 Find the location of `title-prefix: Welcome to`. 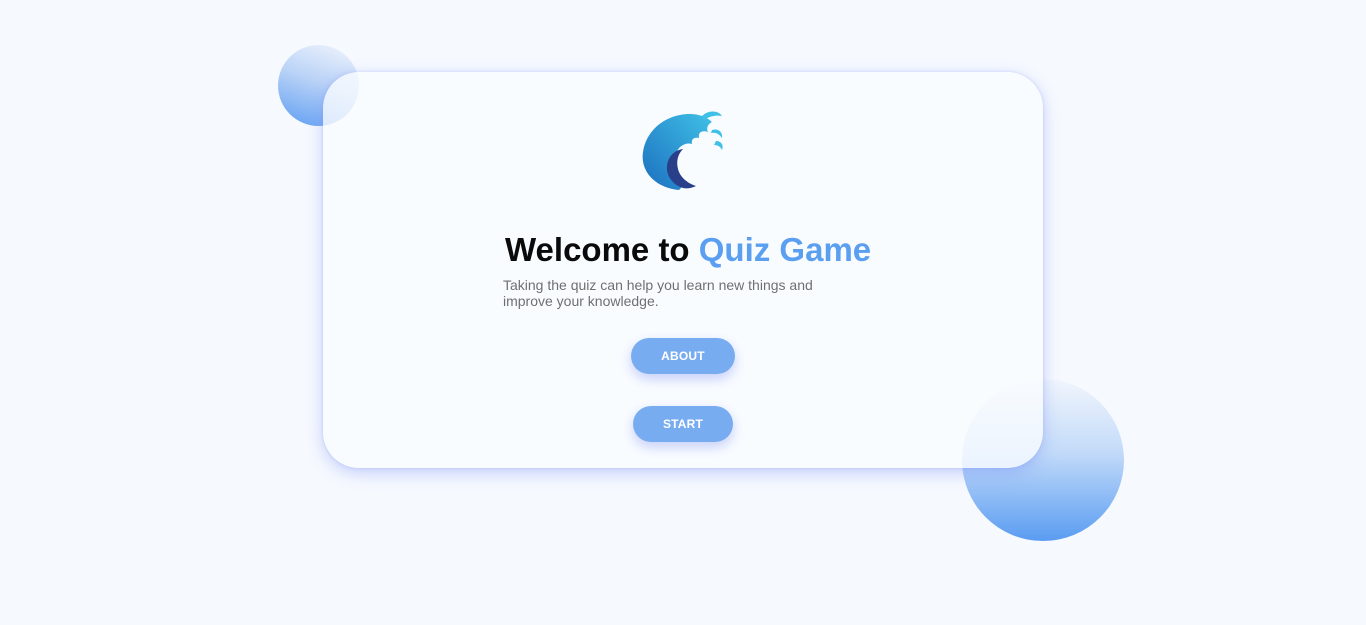

title-prefix: Welcome to is located at coordinates (597, 249).